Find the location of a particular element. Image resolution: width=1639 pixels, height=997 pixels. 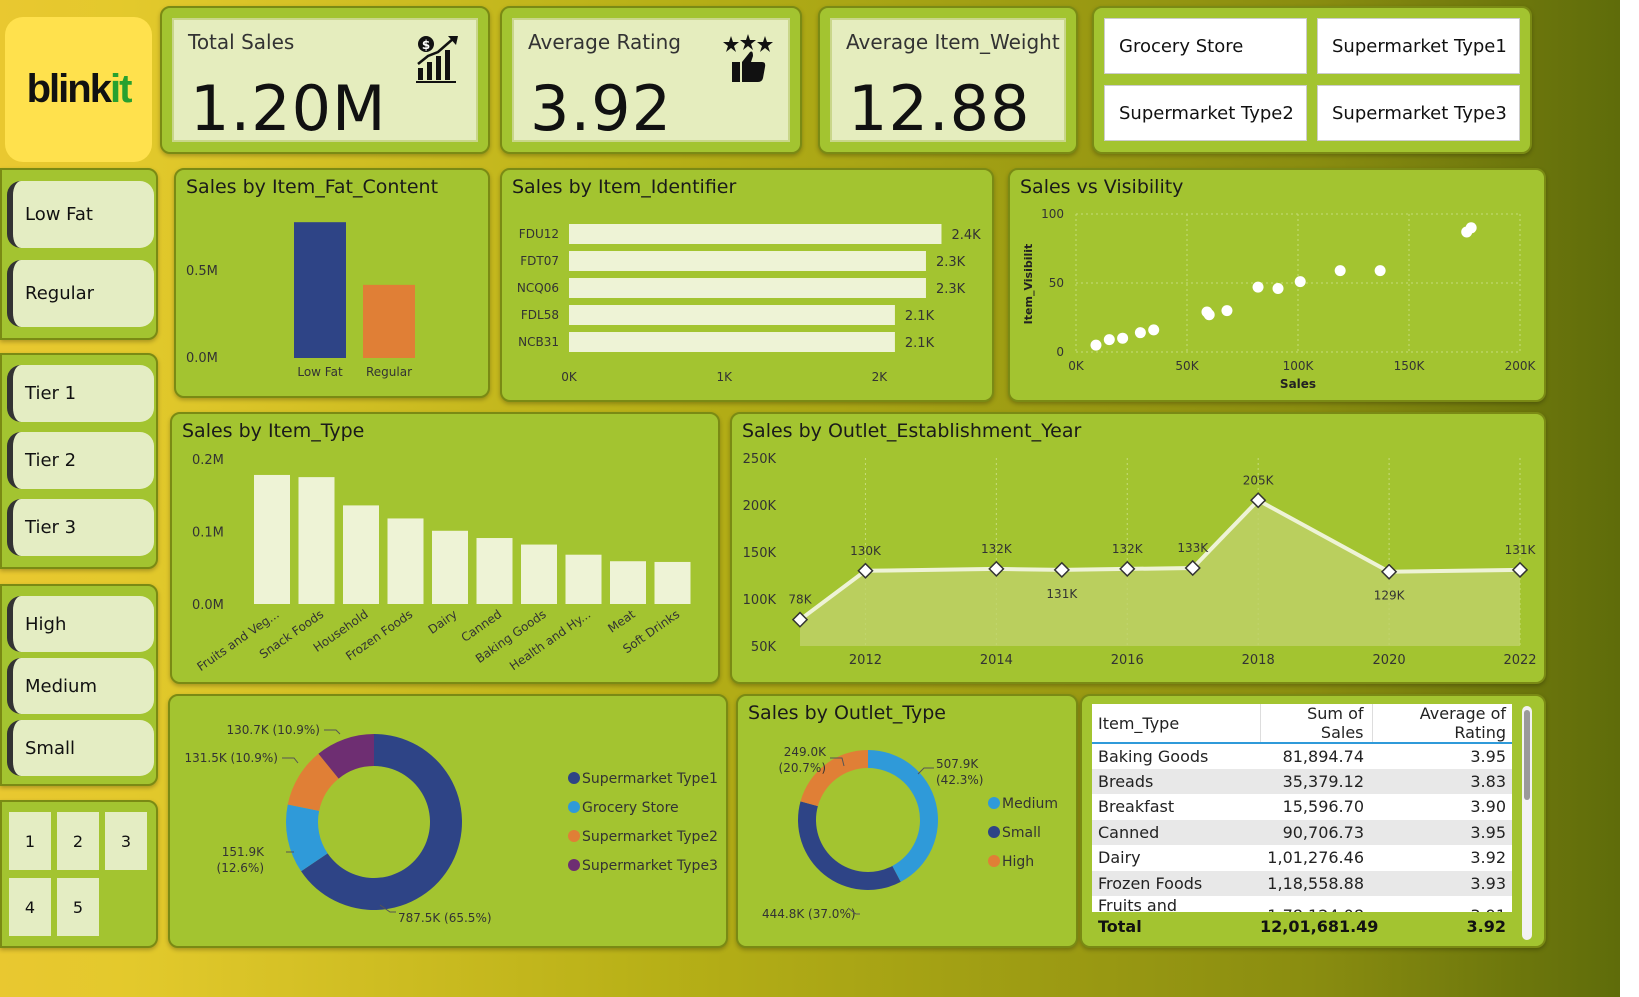

slicer-low-fat: Low Fat is located at coordinates (80, 214).